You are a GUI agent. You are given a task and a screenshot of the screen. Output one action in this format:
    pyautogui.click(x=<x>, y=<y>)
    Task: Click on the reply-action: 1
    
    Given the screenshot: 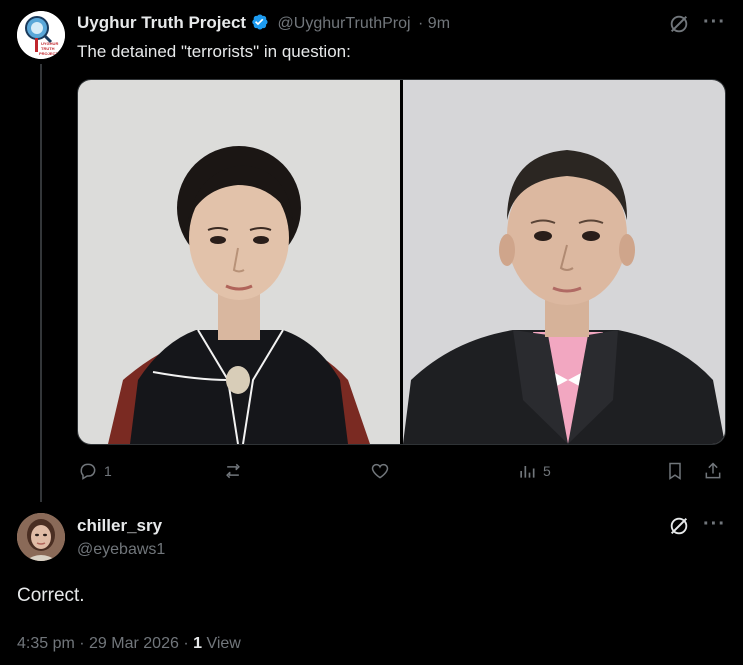 What is the action you would take?
    pyautogui.click(x=95, y=471)
    